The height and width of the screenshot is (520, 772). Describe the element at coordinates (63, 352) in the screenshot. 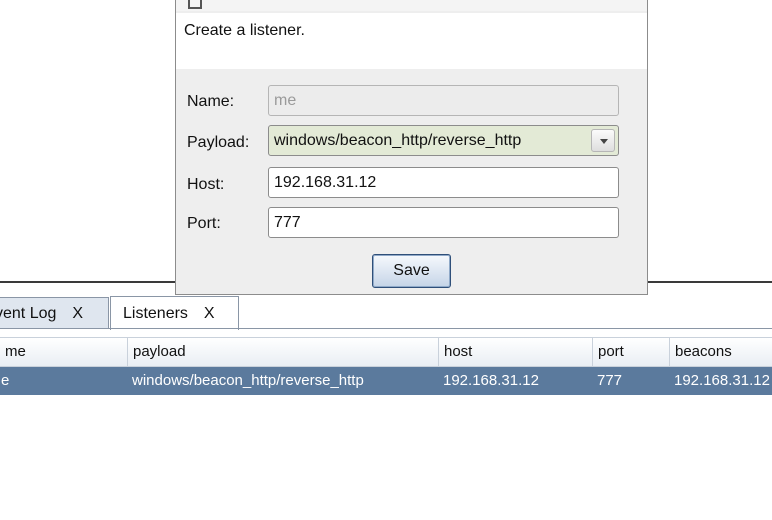

I see `column-header-name: me` at that location.